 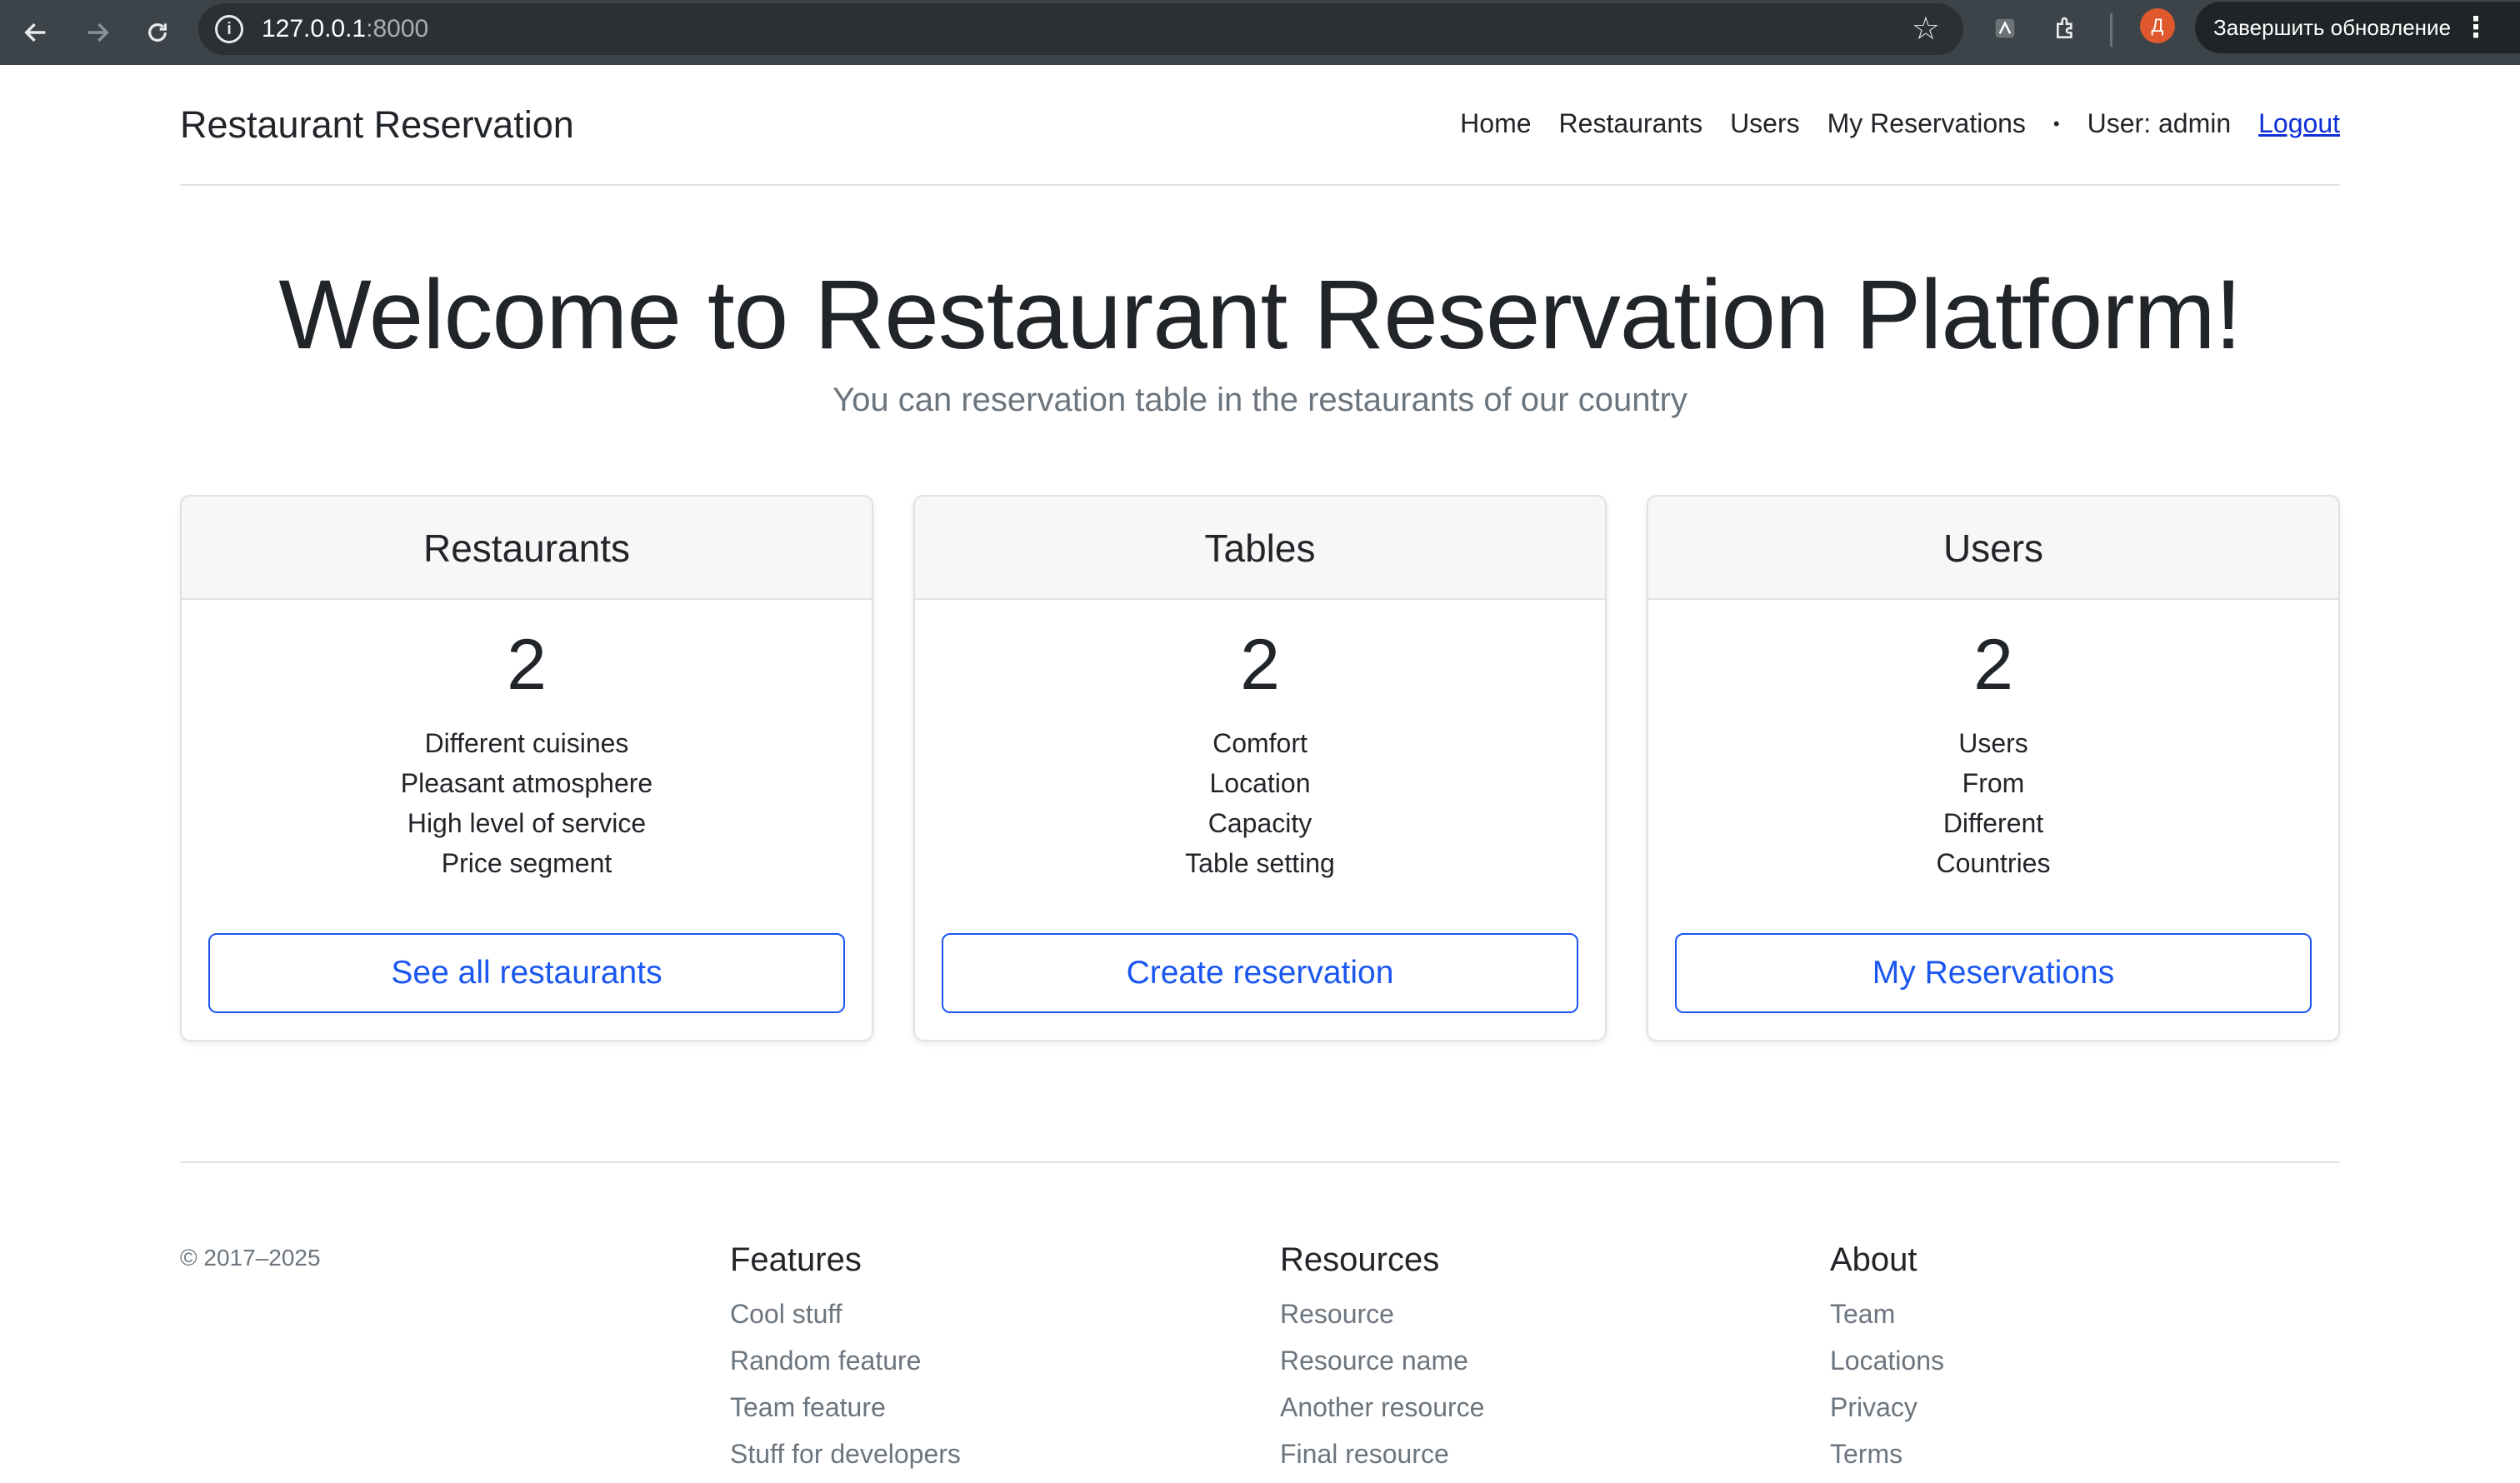 What do you see at coordinates (1080, 29) in the screenshot?
I see `address-bar: i 127.0.0.1:8000 ☆` at bounding box center [1080, 29].